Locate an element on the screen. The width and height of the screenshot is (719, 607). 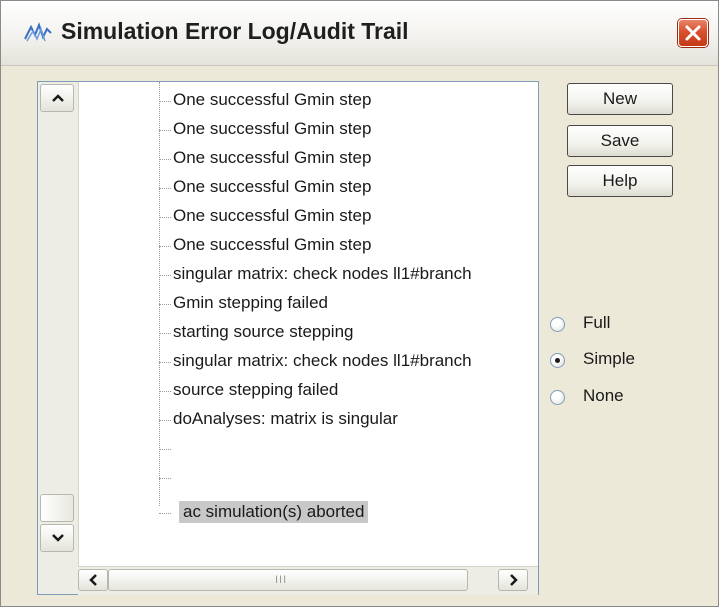
log-item-selected: ac simulation(s) aborted is located at coordinates (348, 513).